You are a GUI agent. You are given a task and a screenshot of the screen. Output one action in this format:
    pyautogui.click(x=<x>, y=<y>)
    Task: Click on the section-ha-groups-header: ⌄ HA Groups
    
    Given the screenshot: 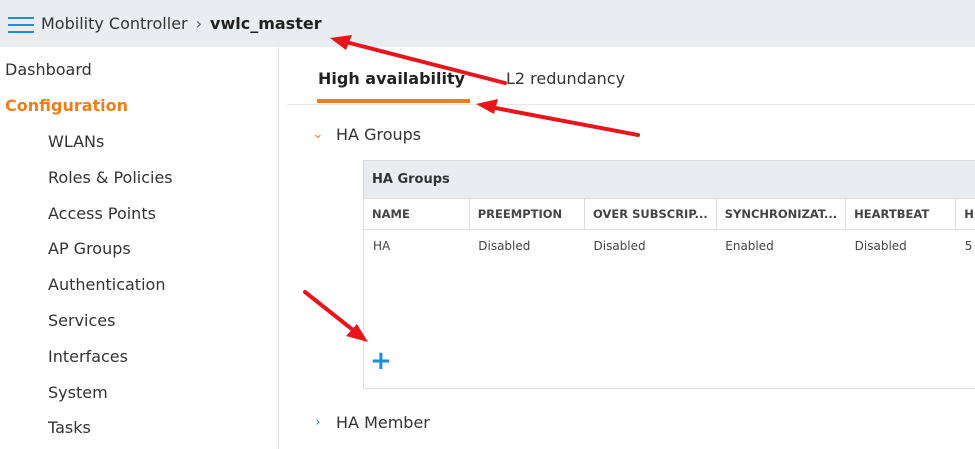 What is the action you would take?
    pyautogui.click(x=365, y=134)
    